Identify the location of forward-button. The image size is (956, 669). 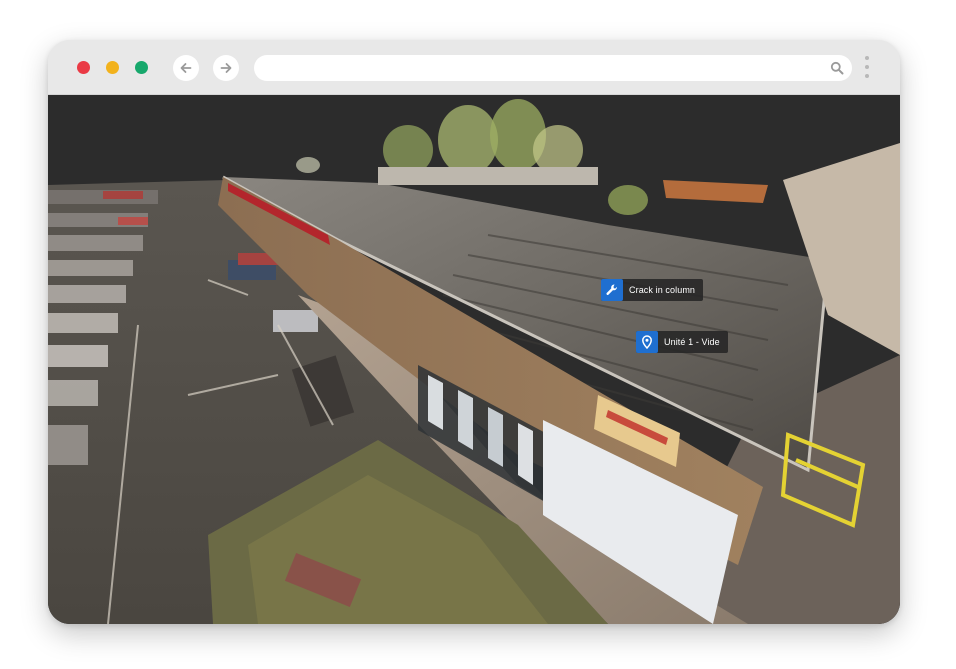
(226, 68).